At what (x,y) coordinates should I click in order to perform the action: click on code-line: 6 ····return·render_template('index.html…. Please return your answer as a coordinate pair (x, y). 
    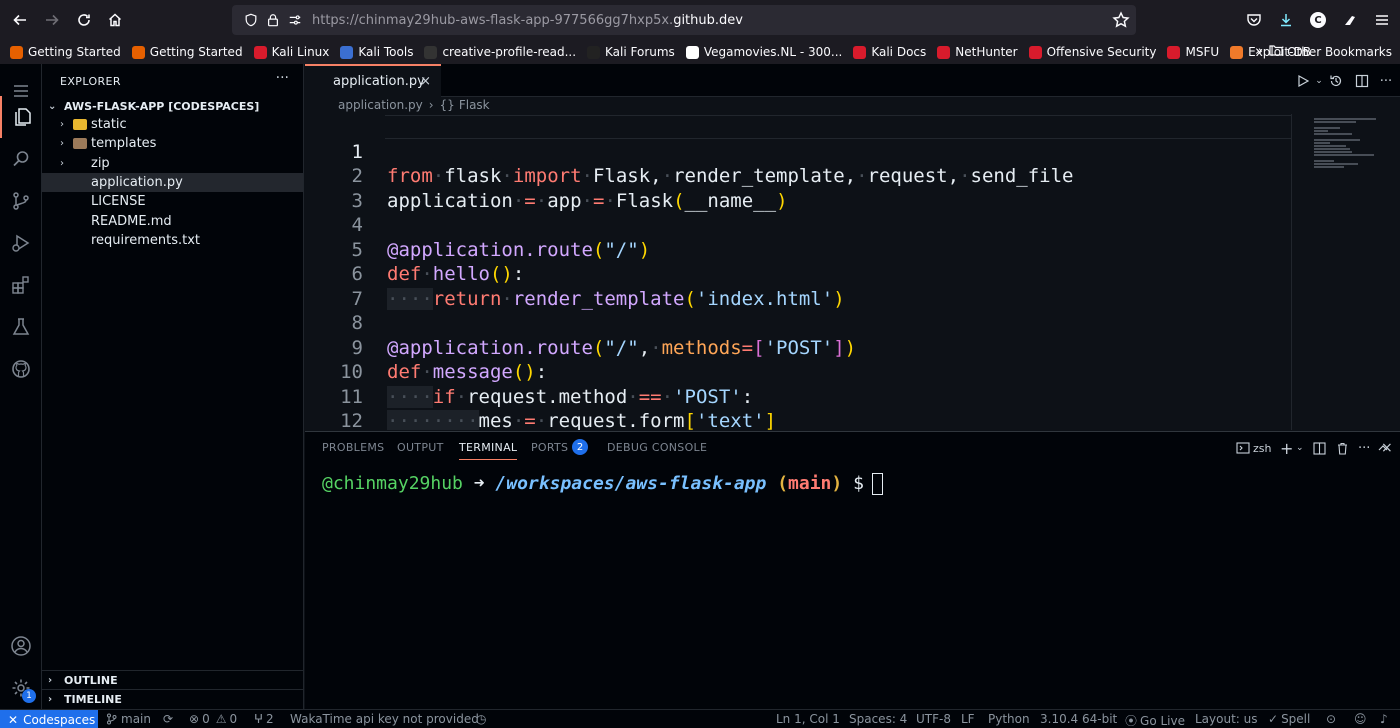
    Looking at the image, I should click on (805, 274).